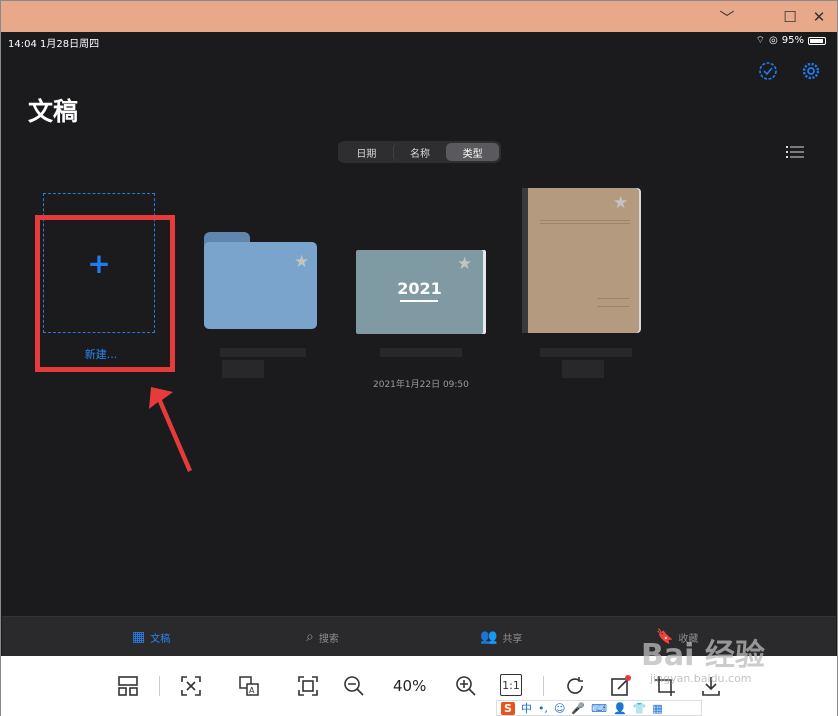 The width and height of the screenshot is (838, 716). Describe the element at coordinates (701, 678) in the screenshot. I see `baidu-watermark-url: jingyan.baidu.com` at that location.